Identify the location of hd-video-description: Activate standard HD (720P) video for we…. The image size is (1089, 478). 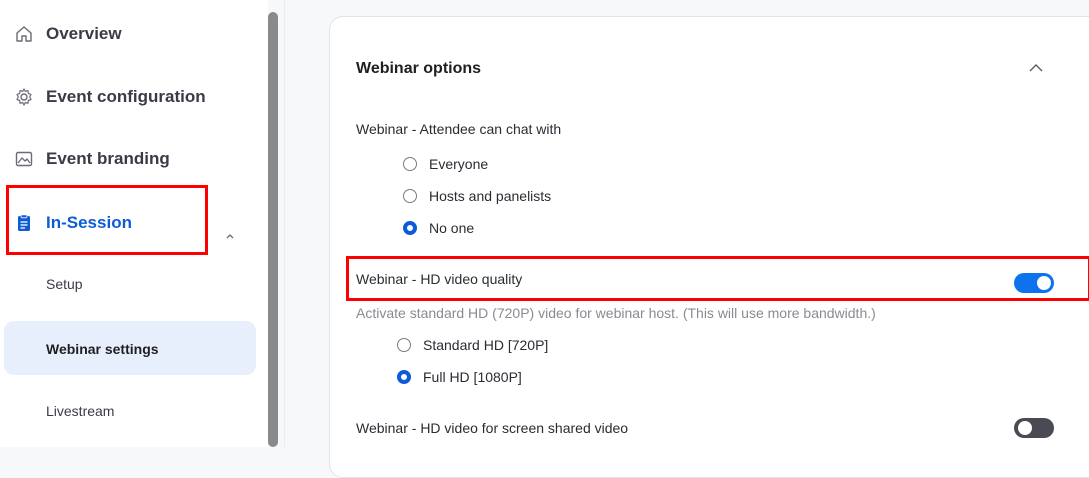
(616, 313).